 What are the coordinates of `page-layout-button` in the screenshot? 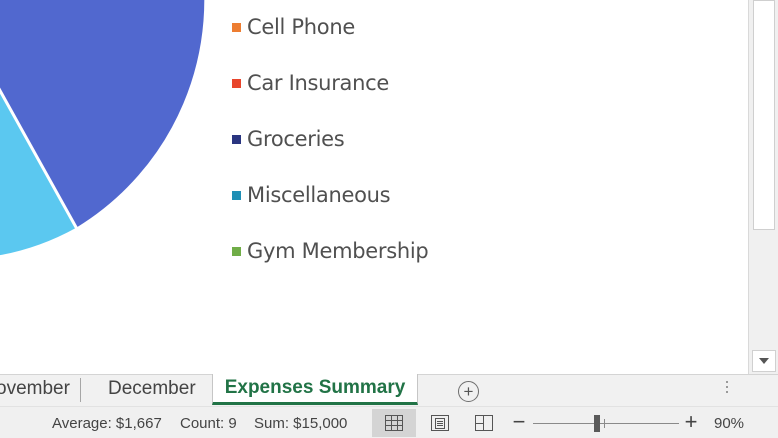 It's located at (440, 423).